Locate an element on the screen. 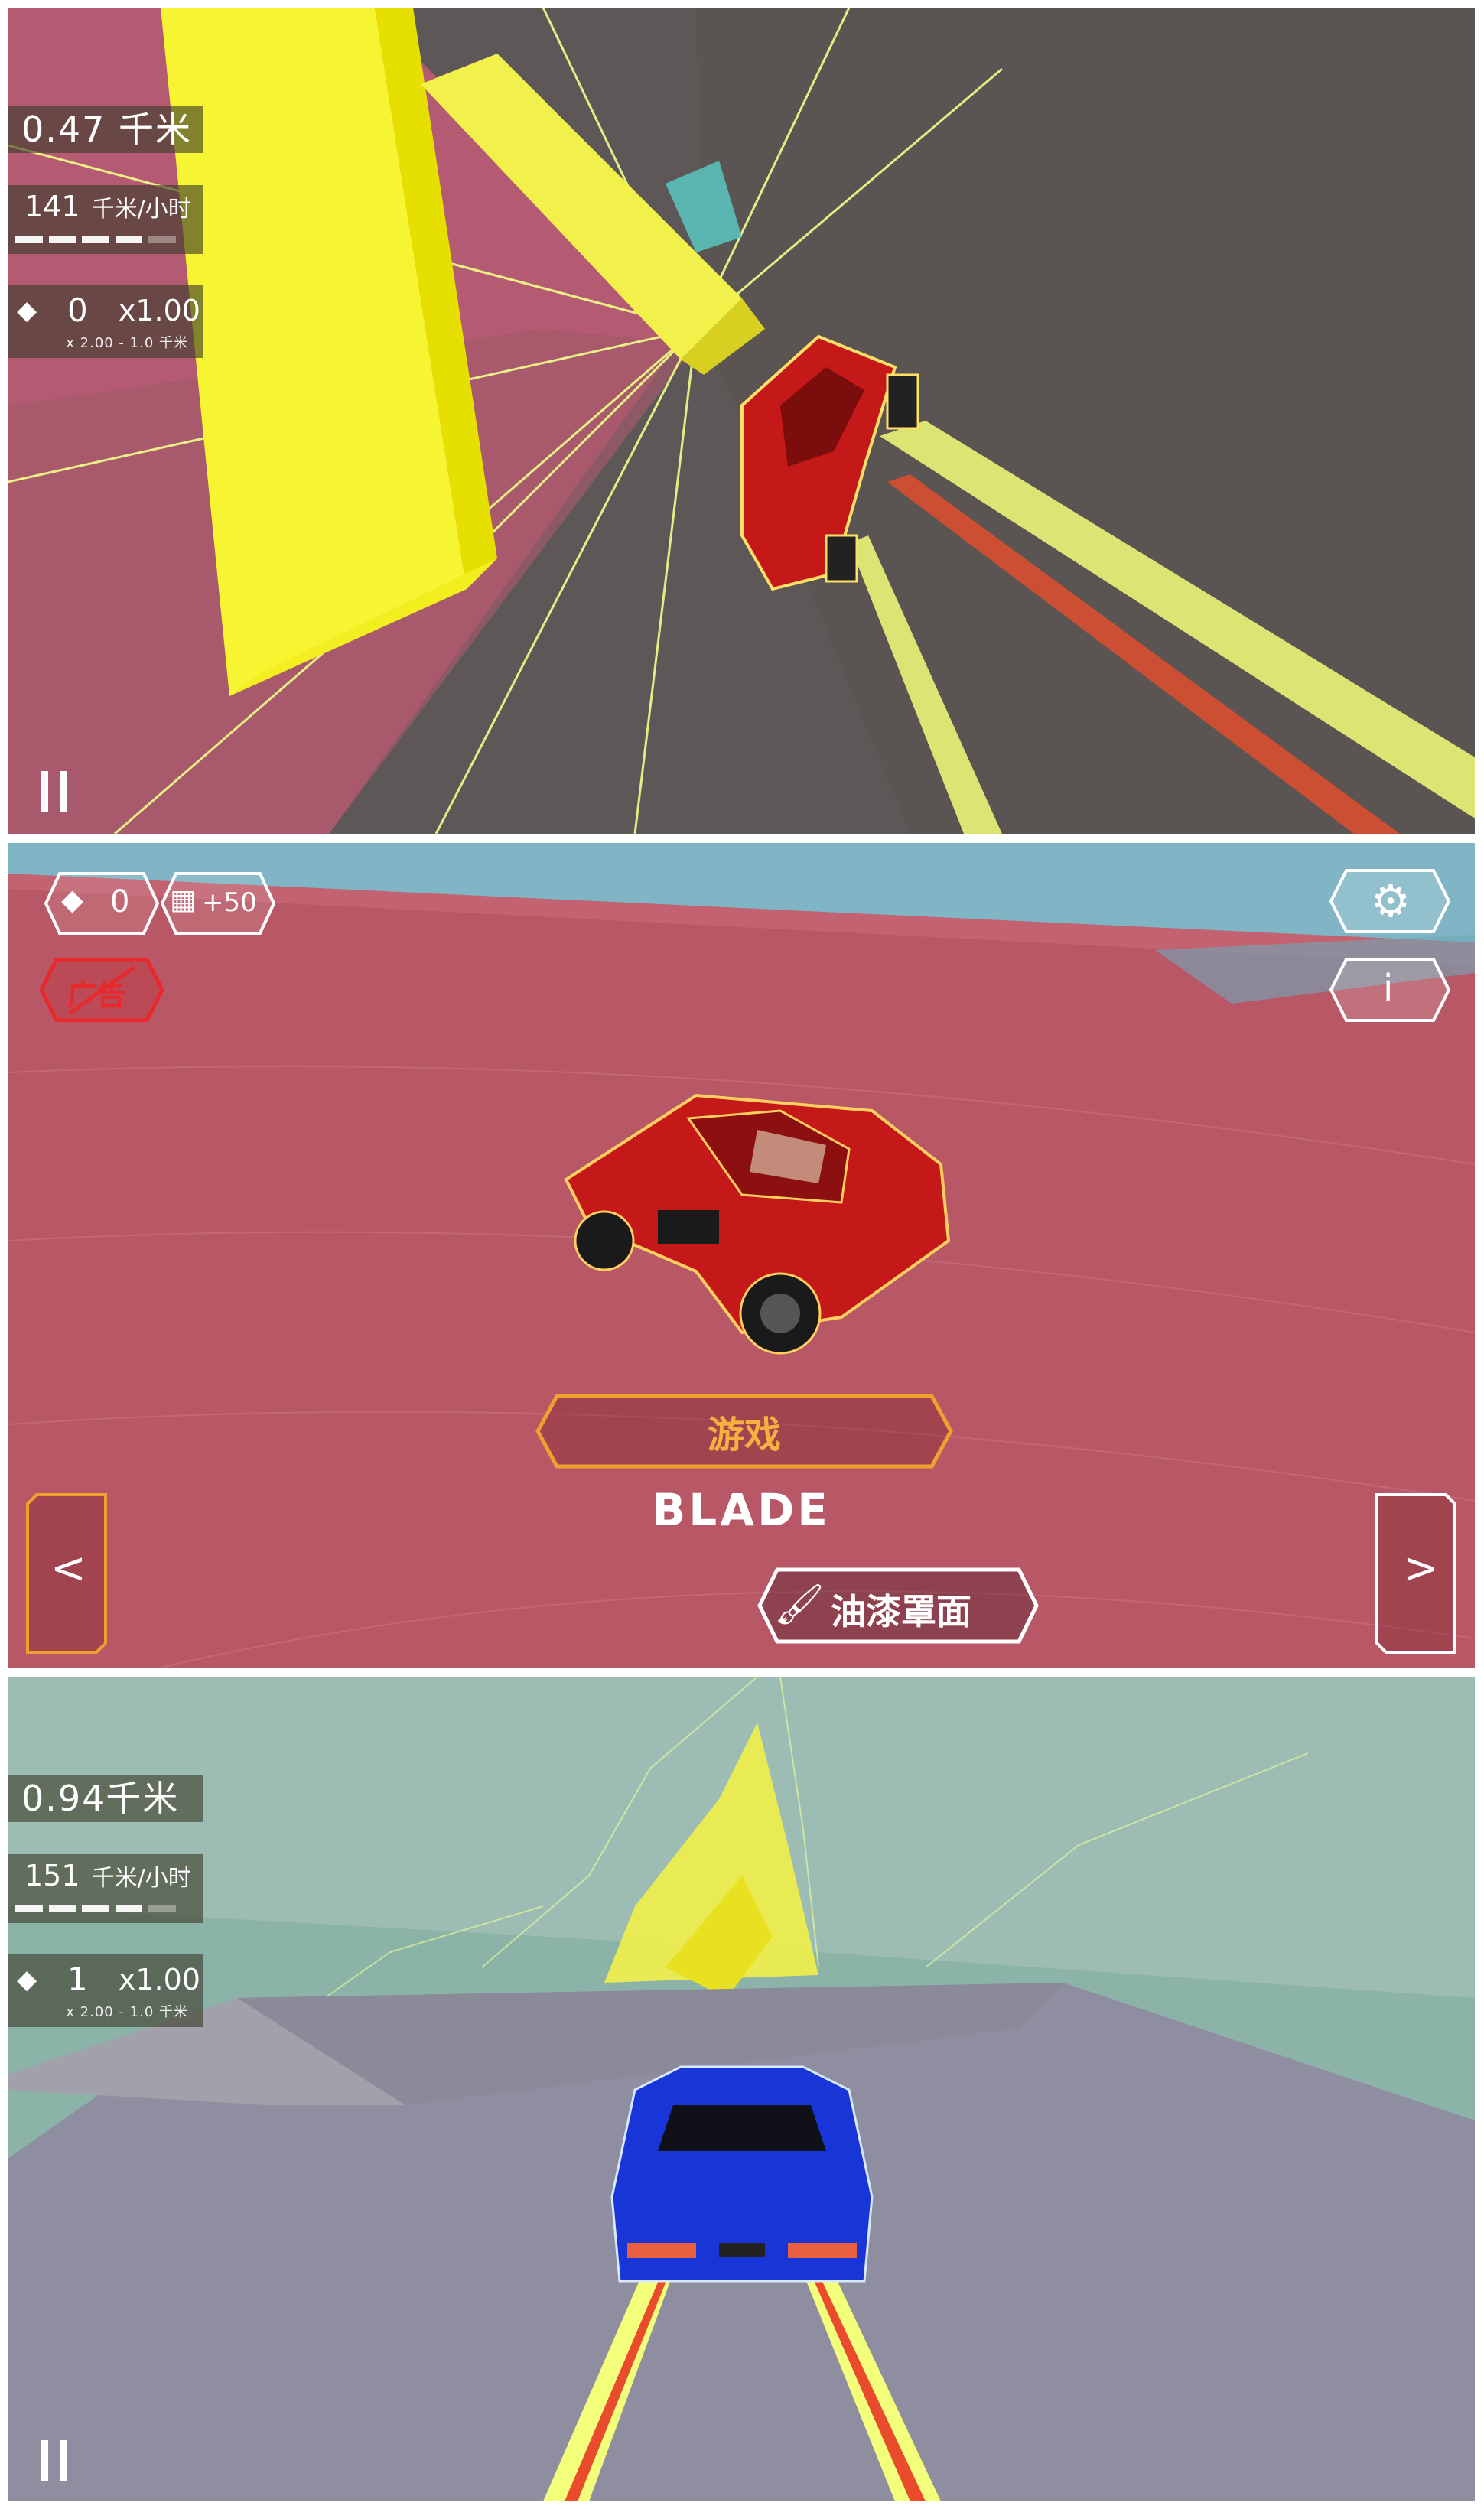 The width and height of the screenshot is (1484, 2509). car-name: BLADE is located at coordinates (741, 1510).